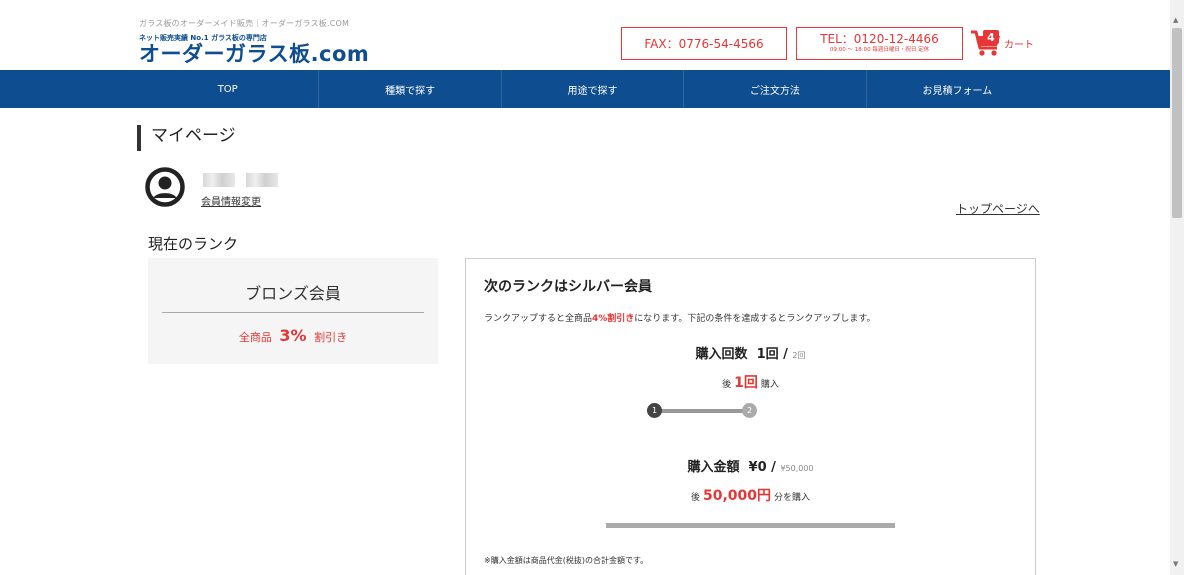 Image resolution: width=1200 pixels, height=575 pixels. What do you see at coordinates (737, 496) in the screenshot?
I see `amount-remain-value: 50,000円` at bounding box center [737, 496].